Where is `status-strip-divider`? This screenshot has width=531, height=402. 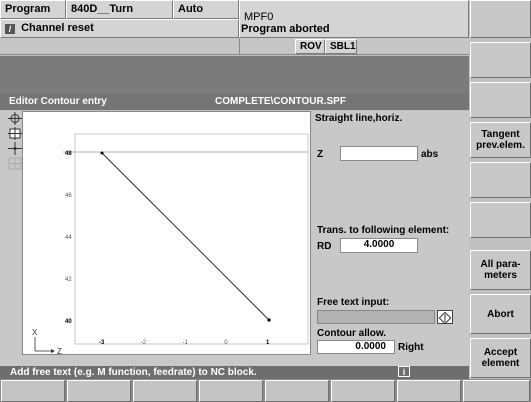 status-strip-divider is located at coordinates (239, 46).